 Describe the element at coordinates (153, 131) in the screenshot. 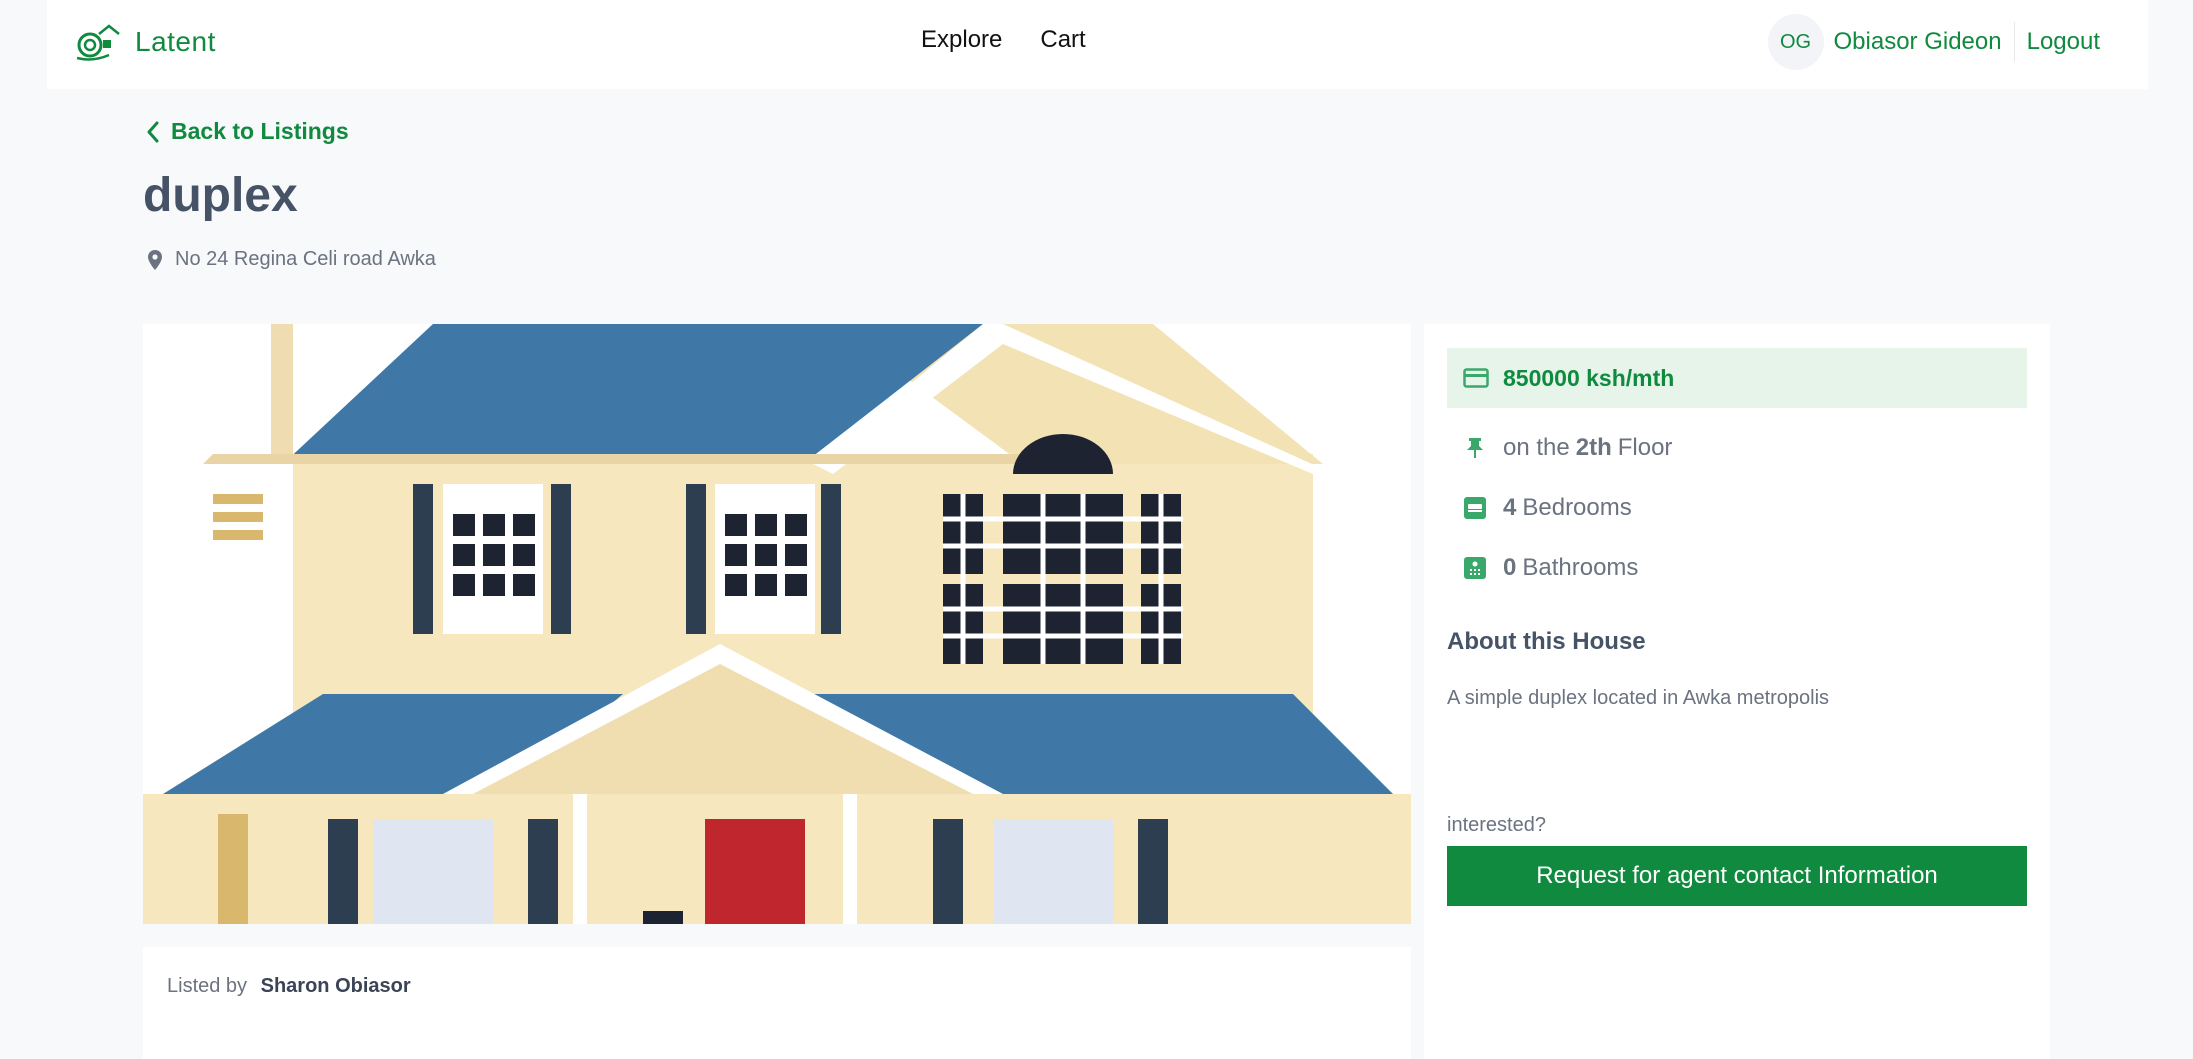

I see `chevron-left-icon` at that location.